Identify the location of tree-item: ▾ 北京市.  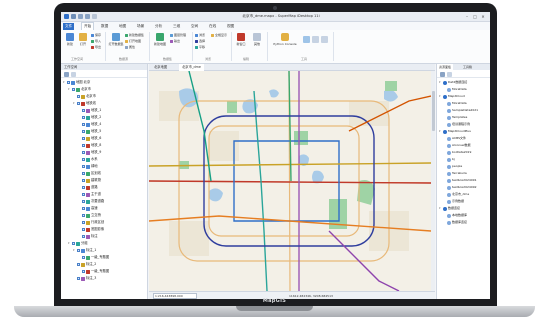
(104, 89).